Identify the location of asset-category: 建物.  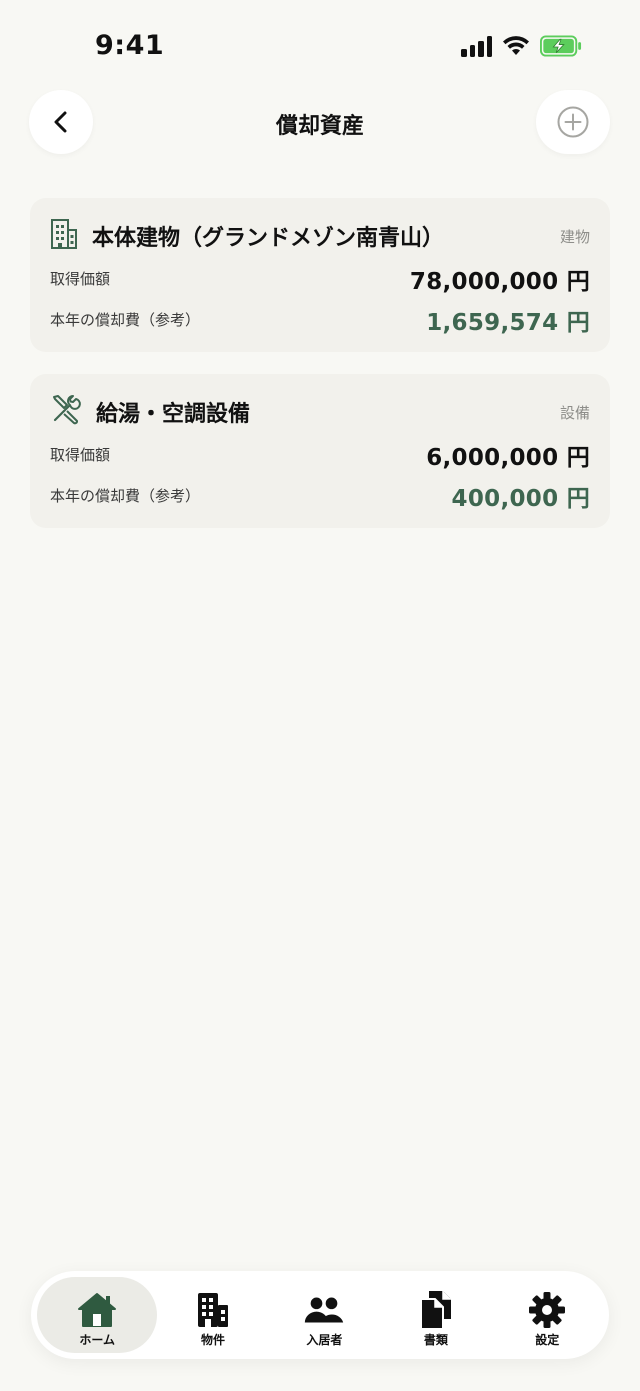
(574, 237).